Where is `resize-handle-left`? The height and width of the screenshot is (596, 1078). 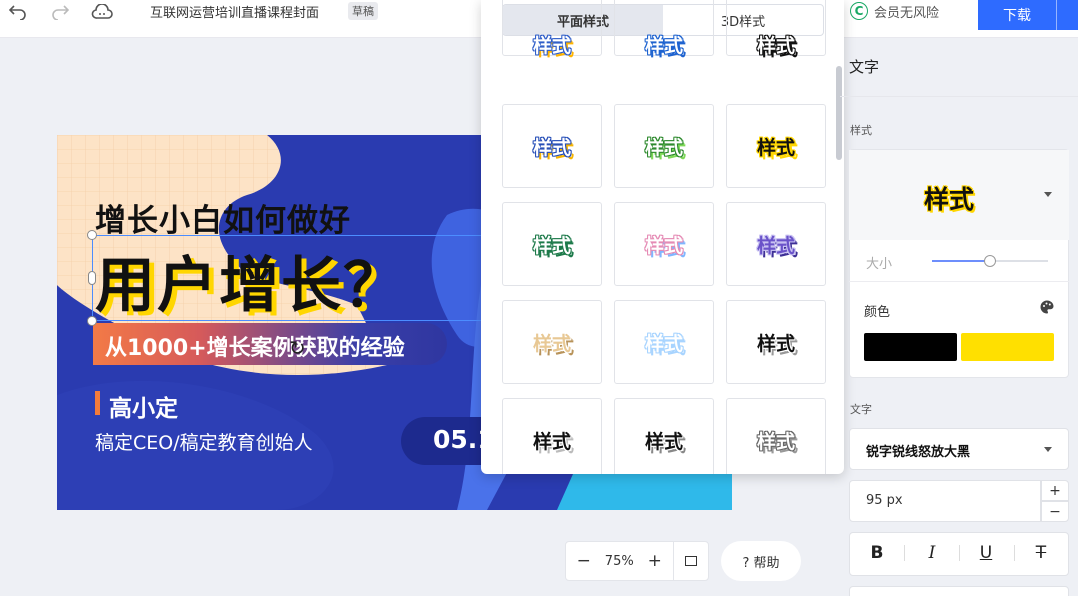
resize-handle-left is located at coordinates (92, 278).